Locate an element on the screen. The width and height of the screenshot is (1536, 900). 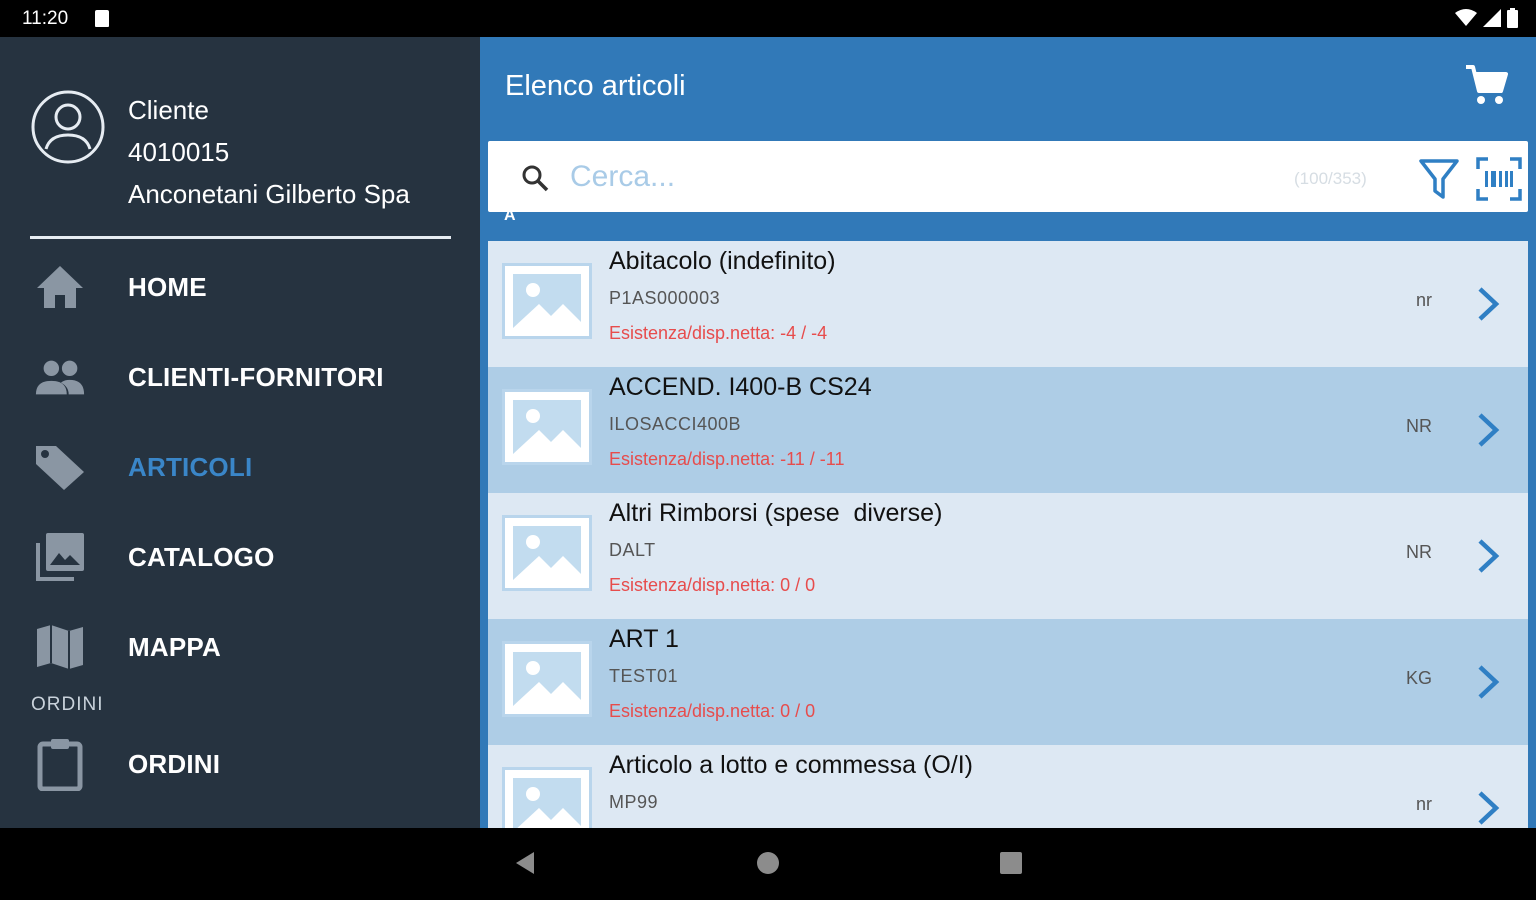
item-unit: KG is located at coordinates (1418, 678).